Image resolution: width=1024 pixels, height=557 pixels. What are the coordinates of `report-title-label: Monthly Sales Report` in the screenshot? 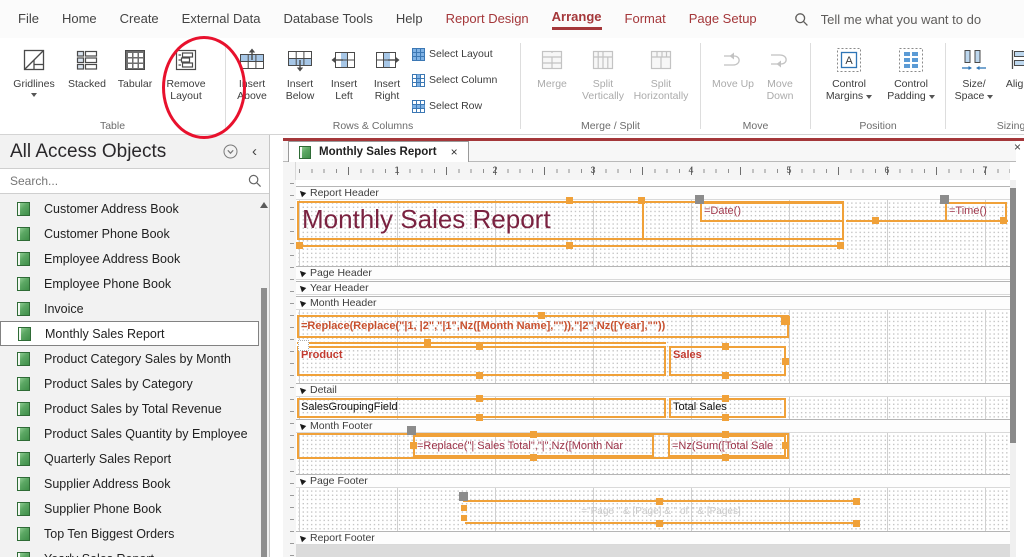 It's located at (470, 219).